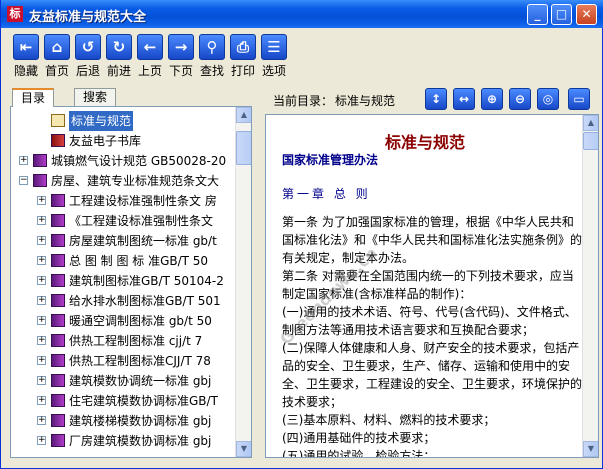 Image resolution: width=603 pixels, height=469 pixels. What do you see at coordinates (57, 47) in the screenshot?
I see `home-icon: ⌂` at bounding box center [57, 47].